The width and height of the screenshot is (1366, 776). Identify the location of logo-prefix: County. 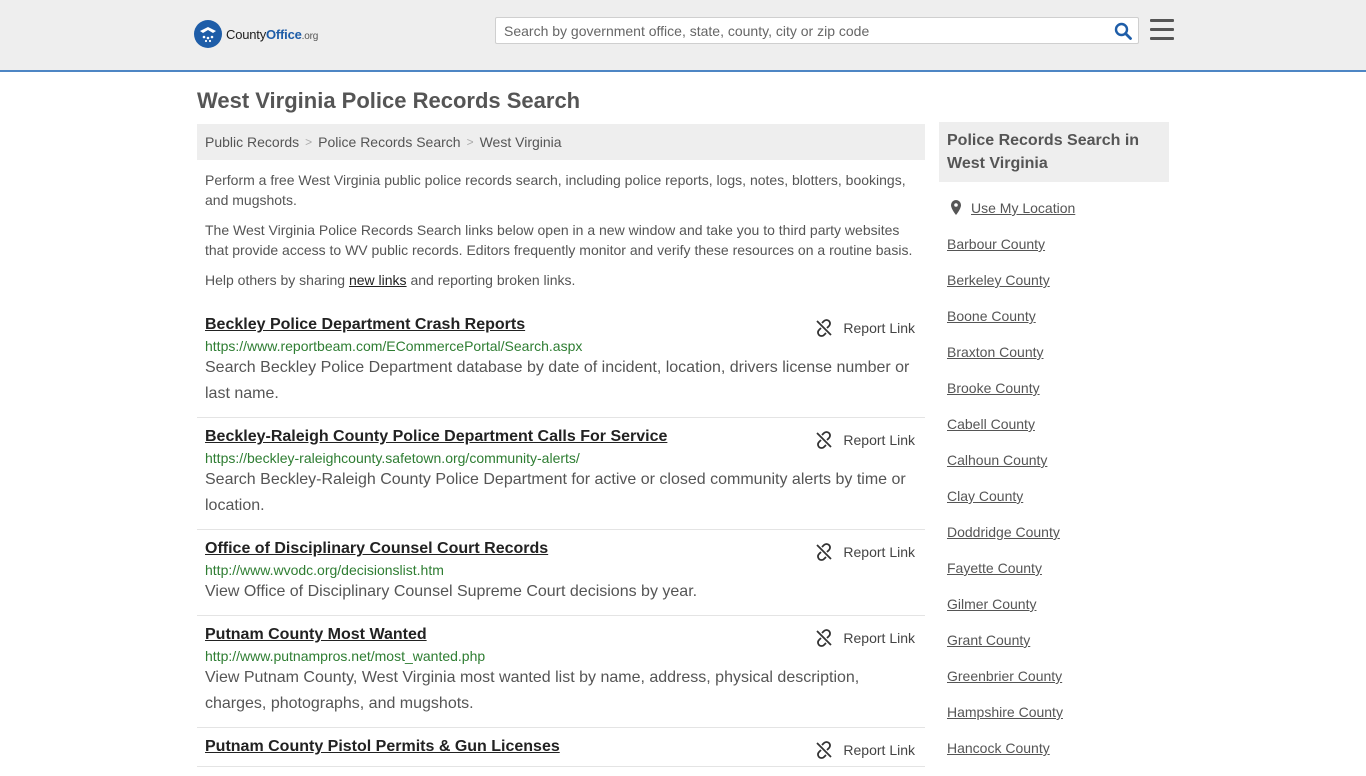
(246, 34).